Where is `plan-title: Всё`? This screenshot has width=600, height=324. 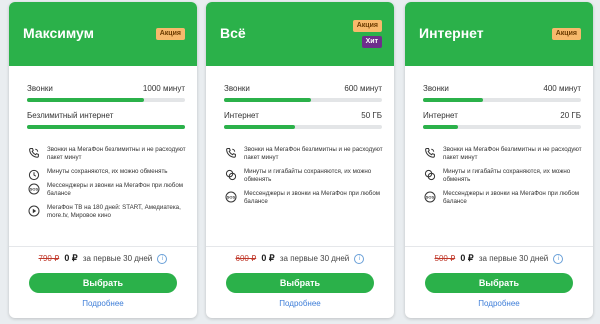
plan-title: Всё is located at coordinates (233, 33).